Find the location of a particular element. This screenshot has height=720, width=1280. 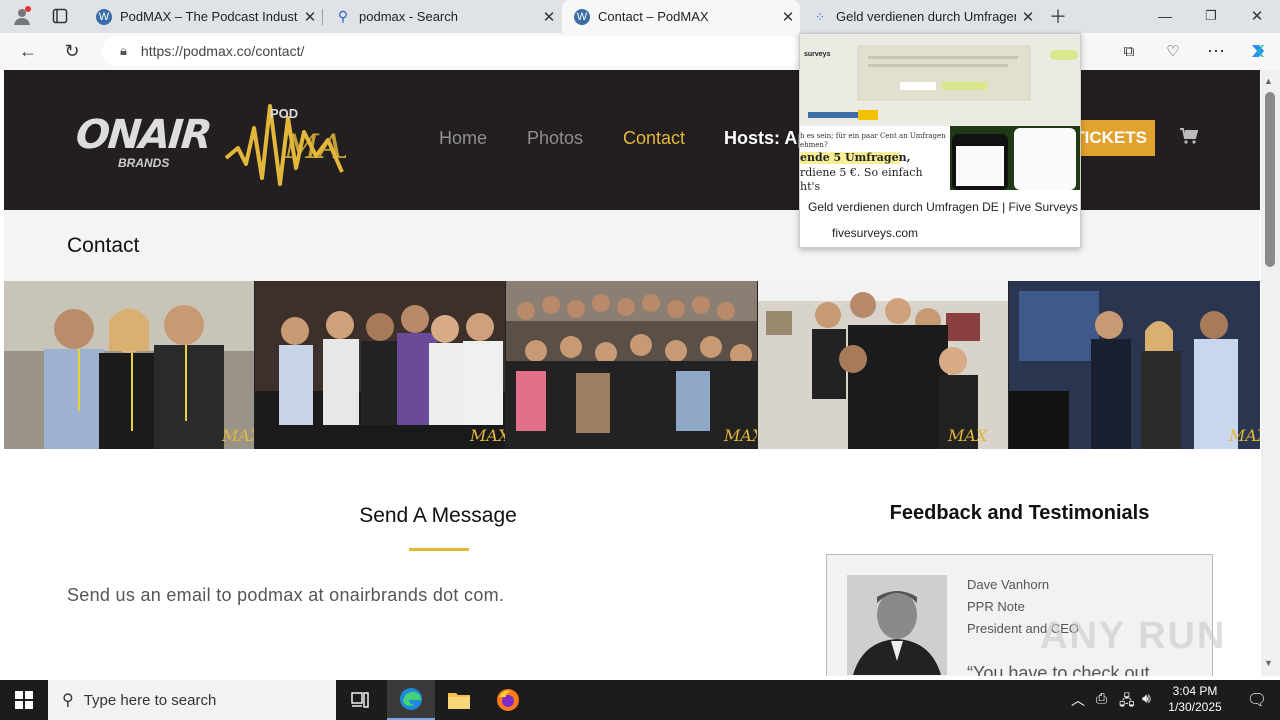

tab-five-surveys: ⁘ Geld verdienen durch Umfragen ✕ is located at coordinates (920, 16).